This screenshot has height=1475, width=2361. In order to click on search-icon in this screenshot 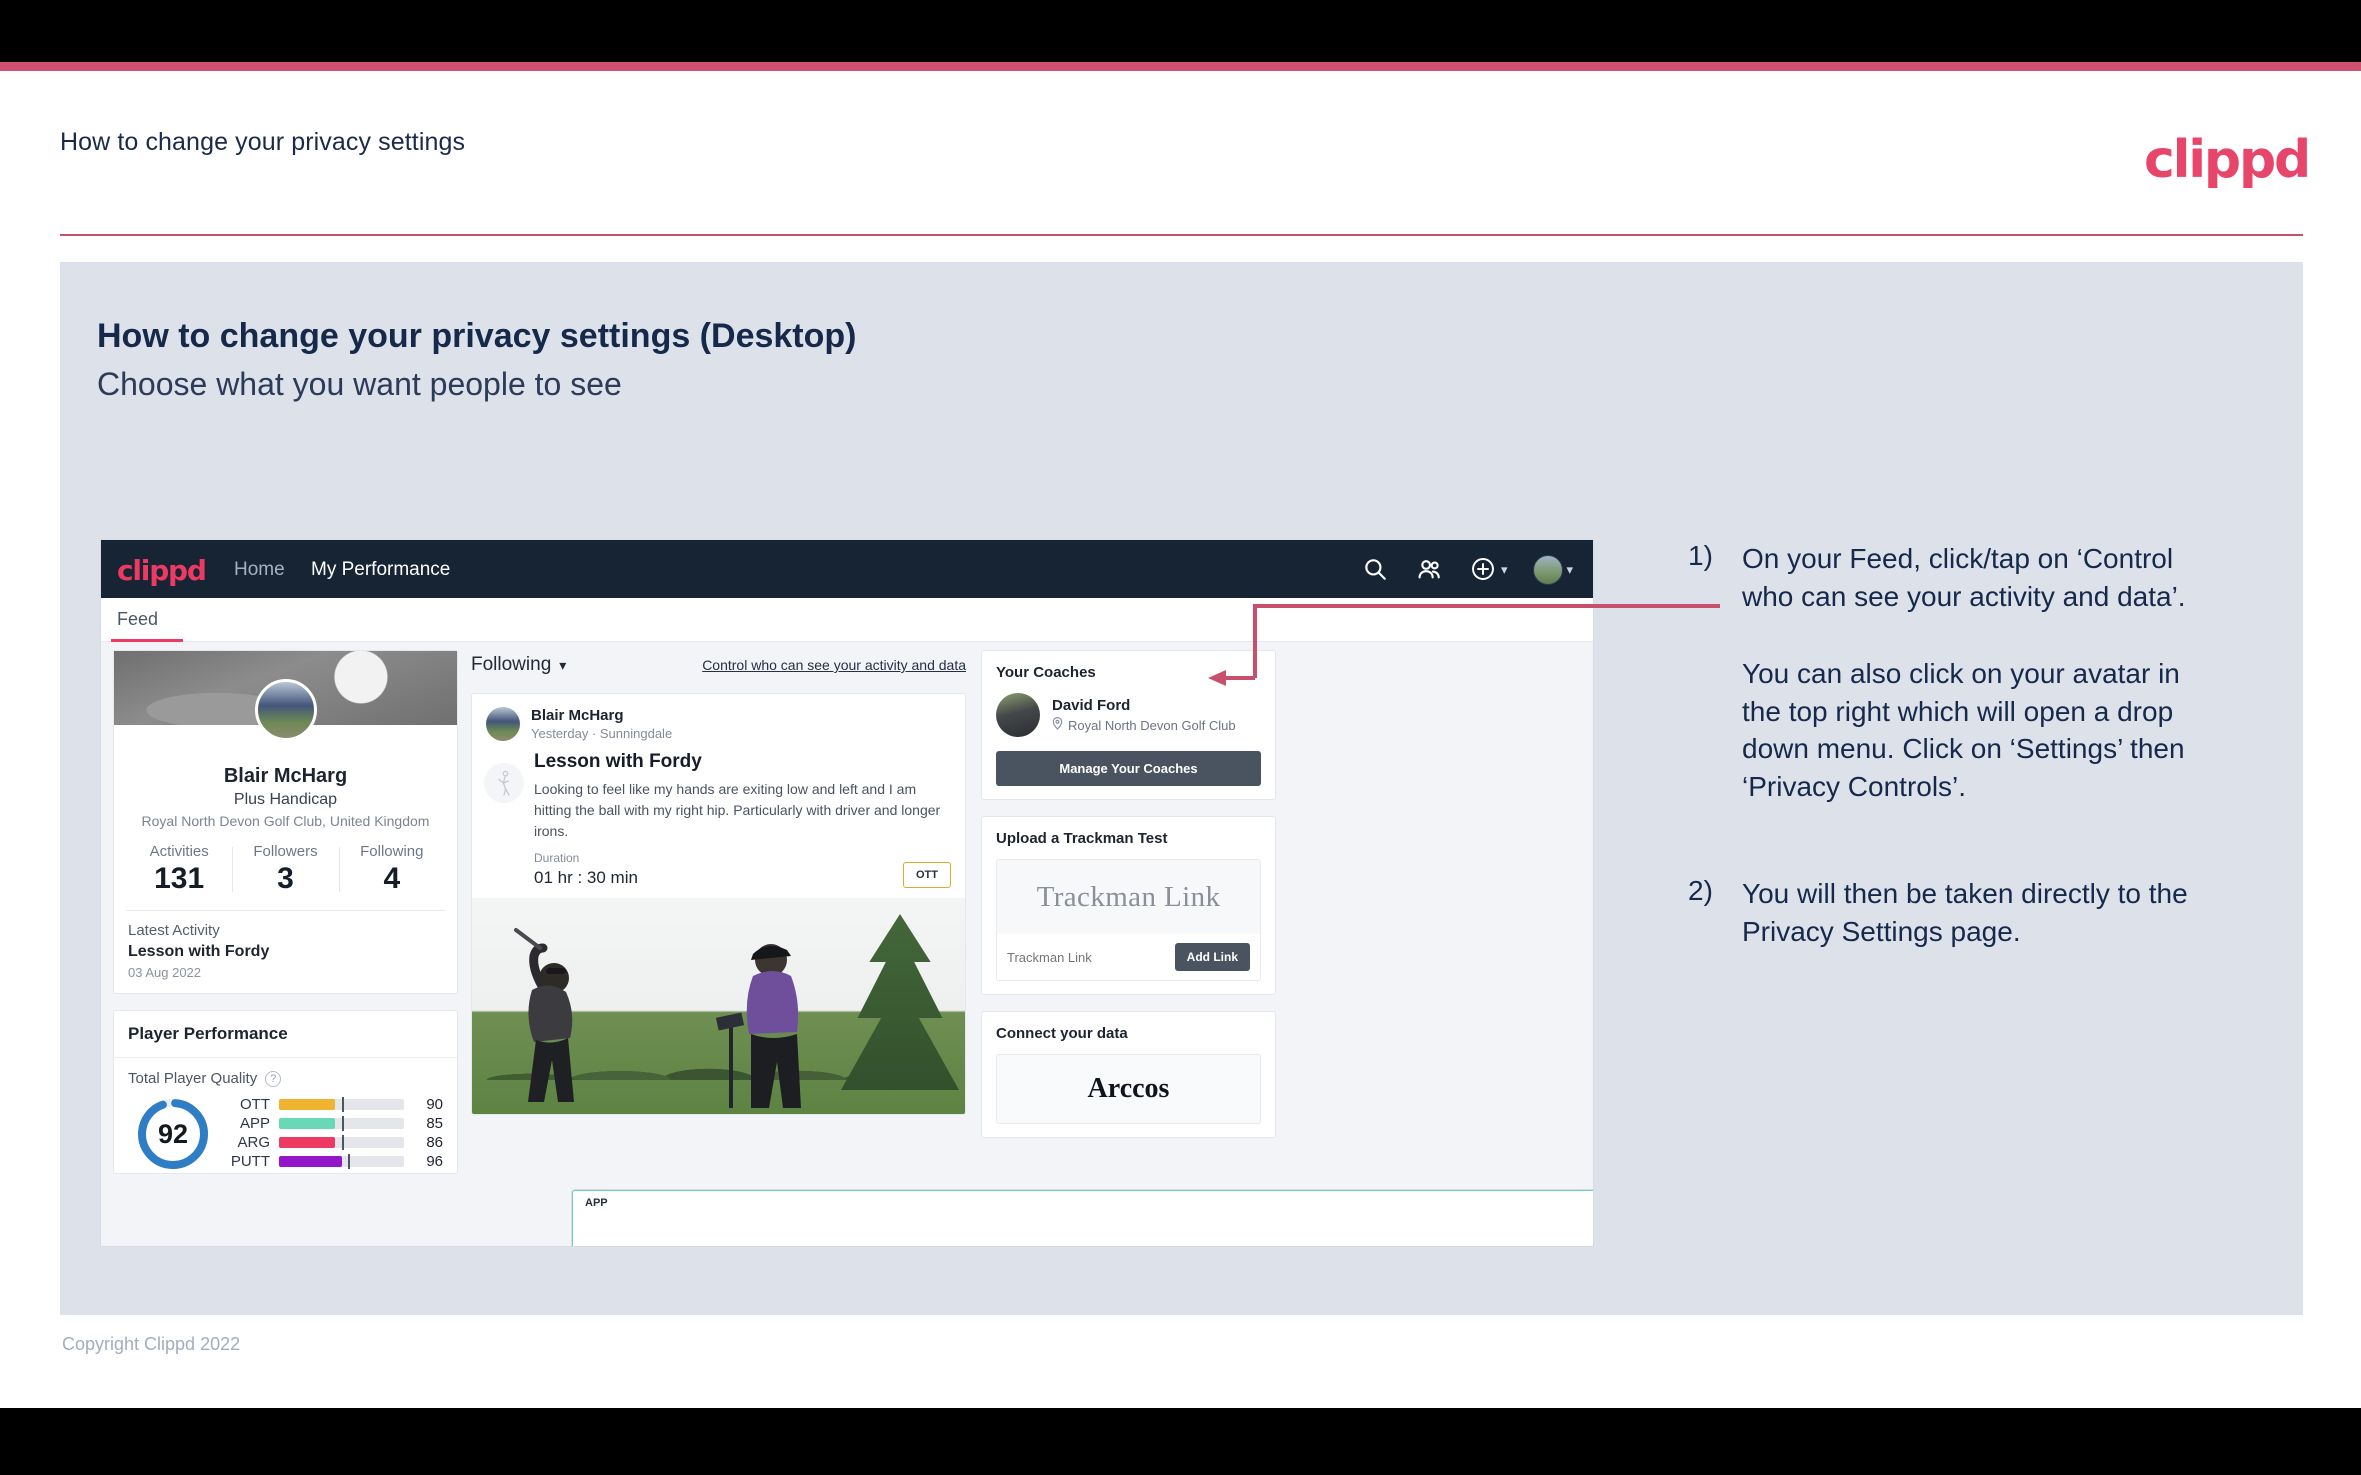, I will do `click(1376, 570)`.